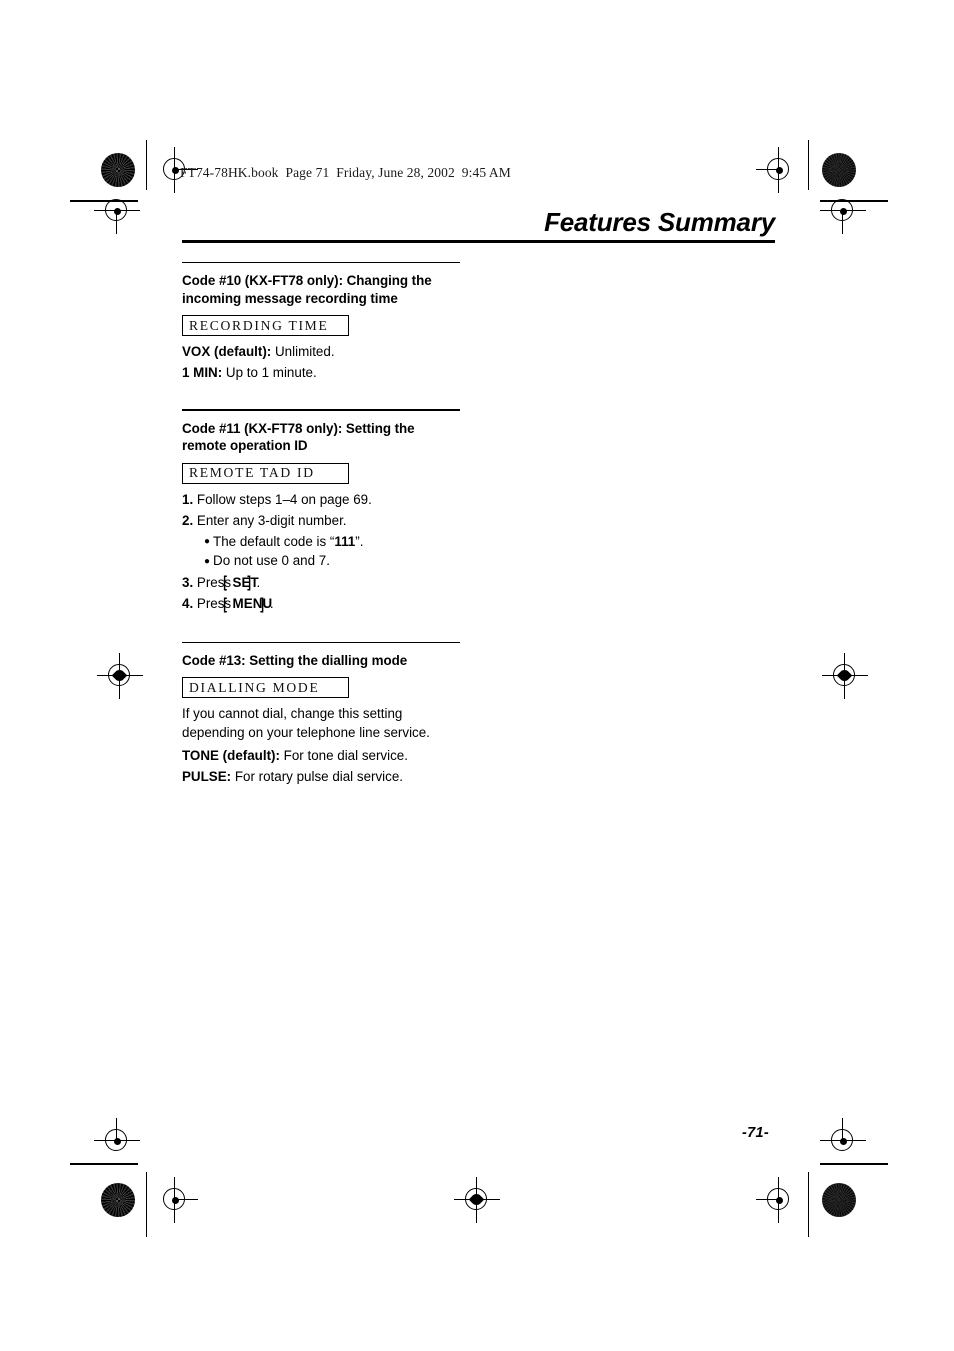 This screenshot has width=954, height=1351. Describe the element at coordinates (755, 1133) in the screenshot. I see `page-number-folio: -71-` at that location.